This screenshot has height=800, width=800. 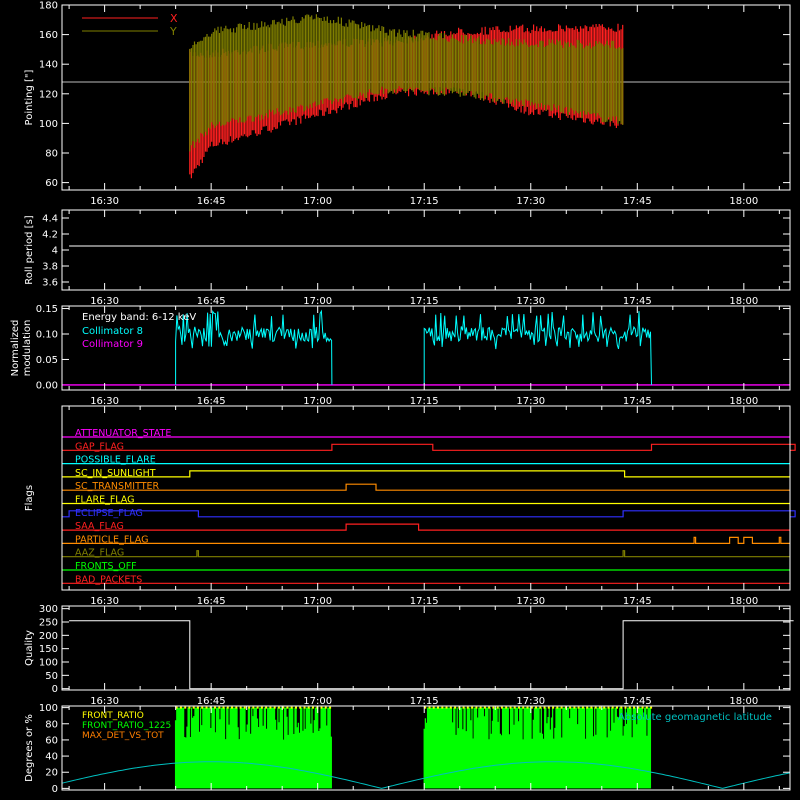 I want to click on energy-band-annotation: Energy band: 6-12 keV, so click(x=139, y=317).